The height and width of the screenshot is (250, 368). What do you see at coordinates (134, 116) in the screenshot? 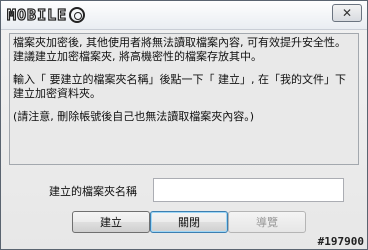
I see `message-line-4: (請注意, 刪除帳號後自己也無法讀取檔案夾內容。)` at bounding box center [134, 116].